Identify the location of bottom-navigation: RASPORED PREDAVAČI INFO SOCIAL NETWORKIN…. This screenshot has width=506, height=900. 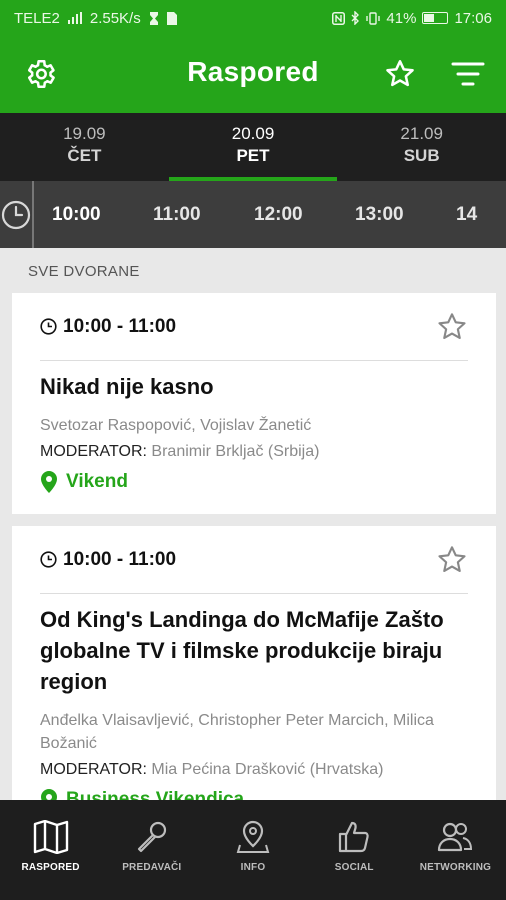
(253, 850).